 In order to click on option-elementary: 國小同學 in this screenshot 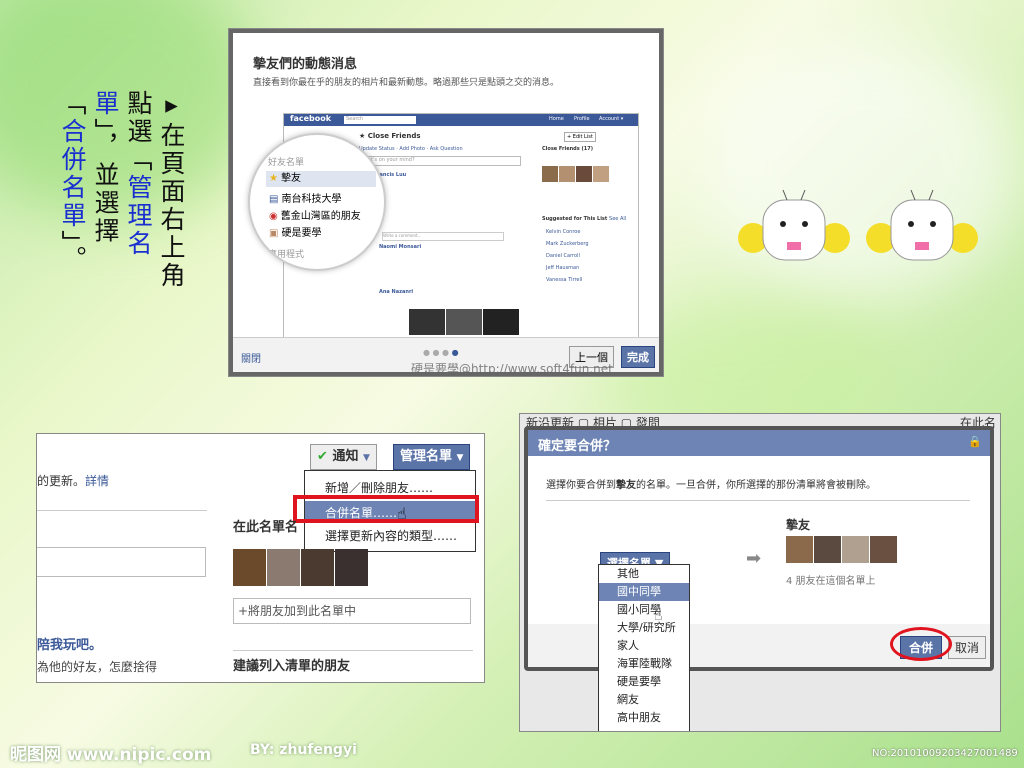, I will do `click(644, 610)`.